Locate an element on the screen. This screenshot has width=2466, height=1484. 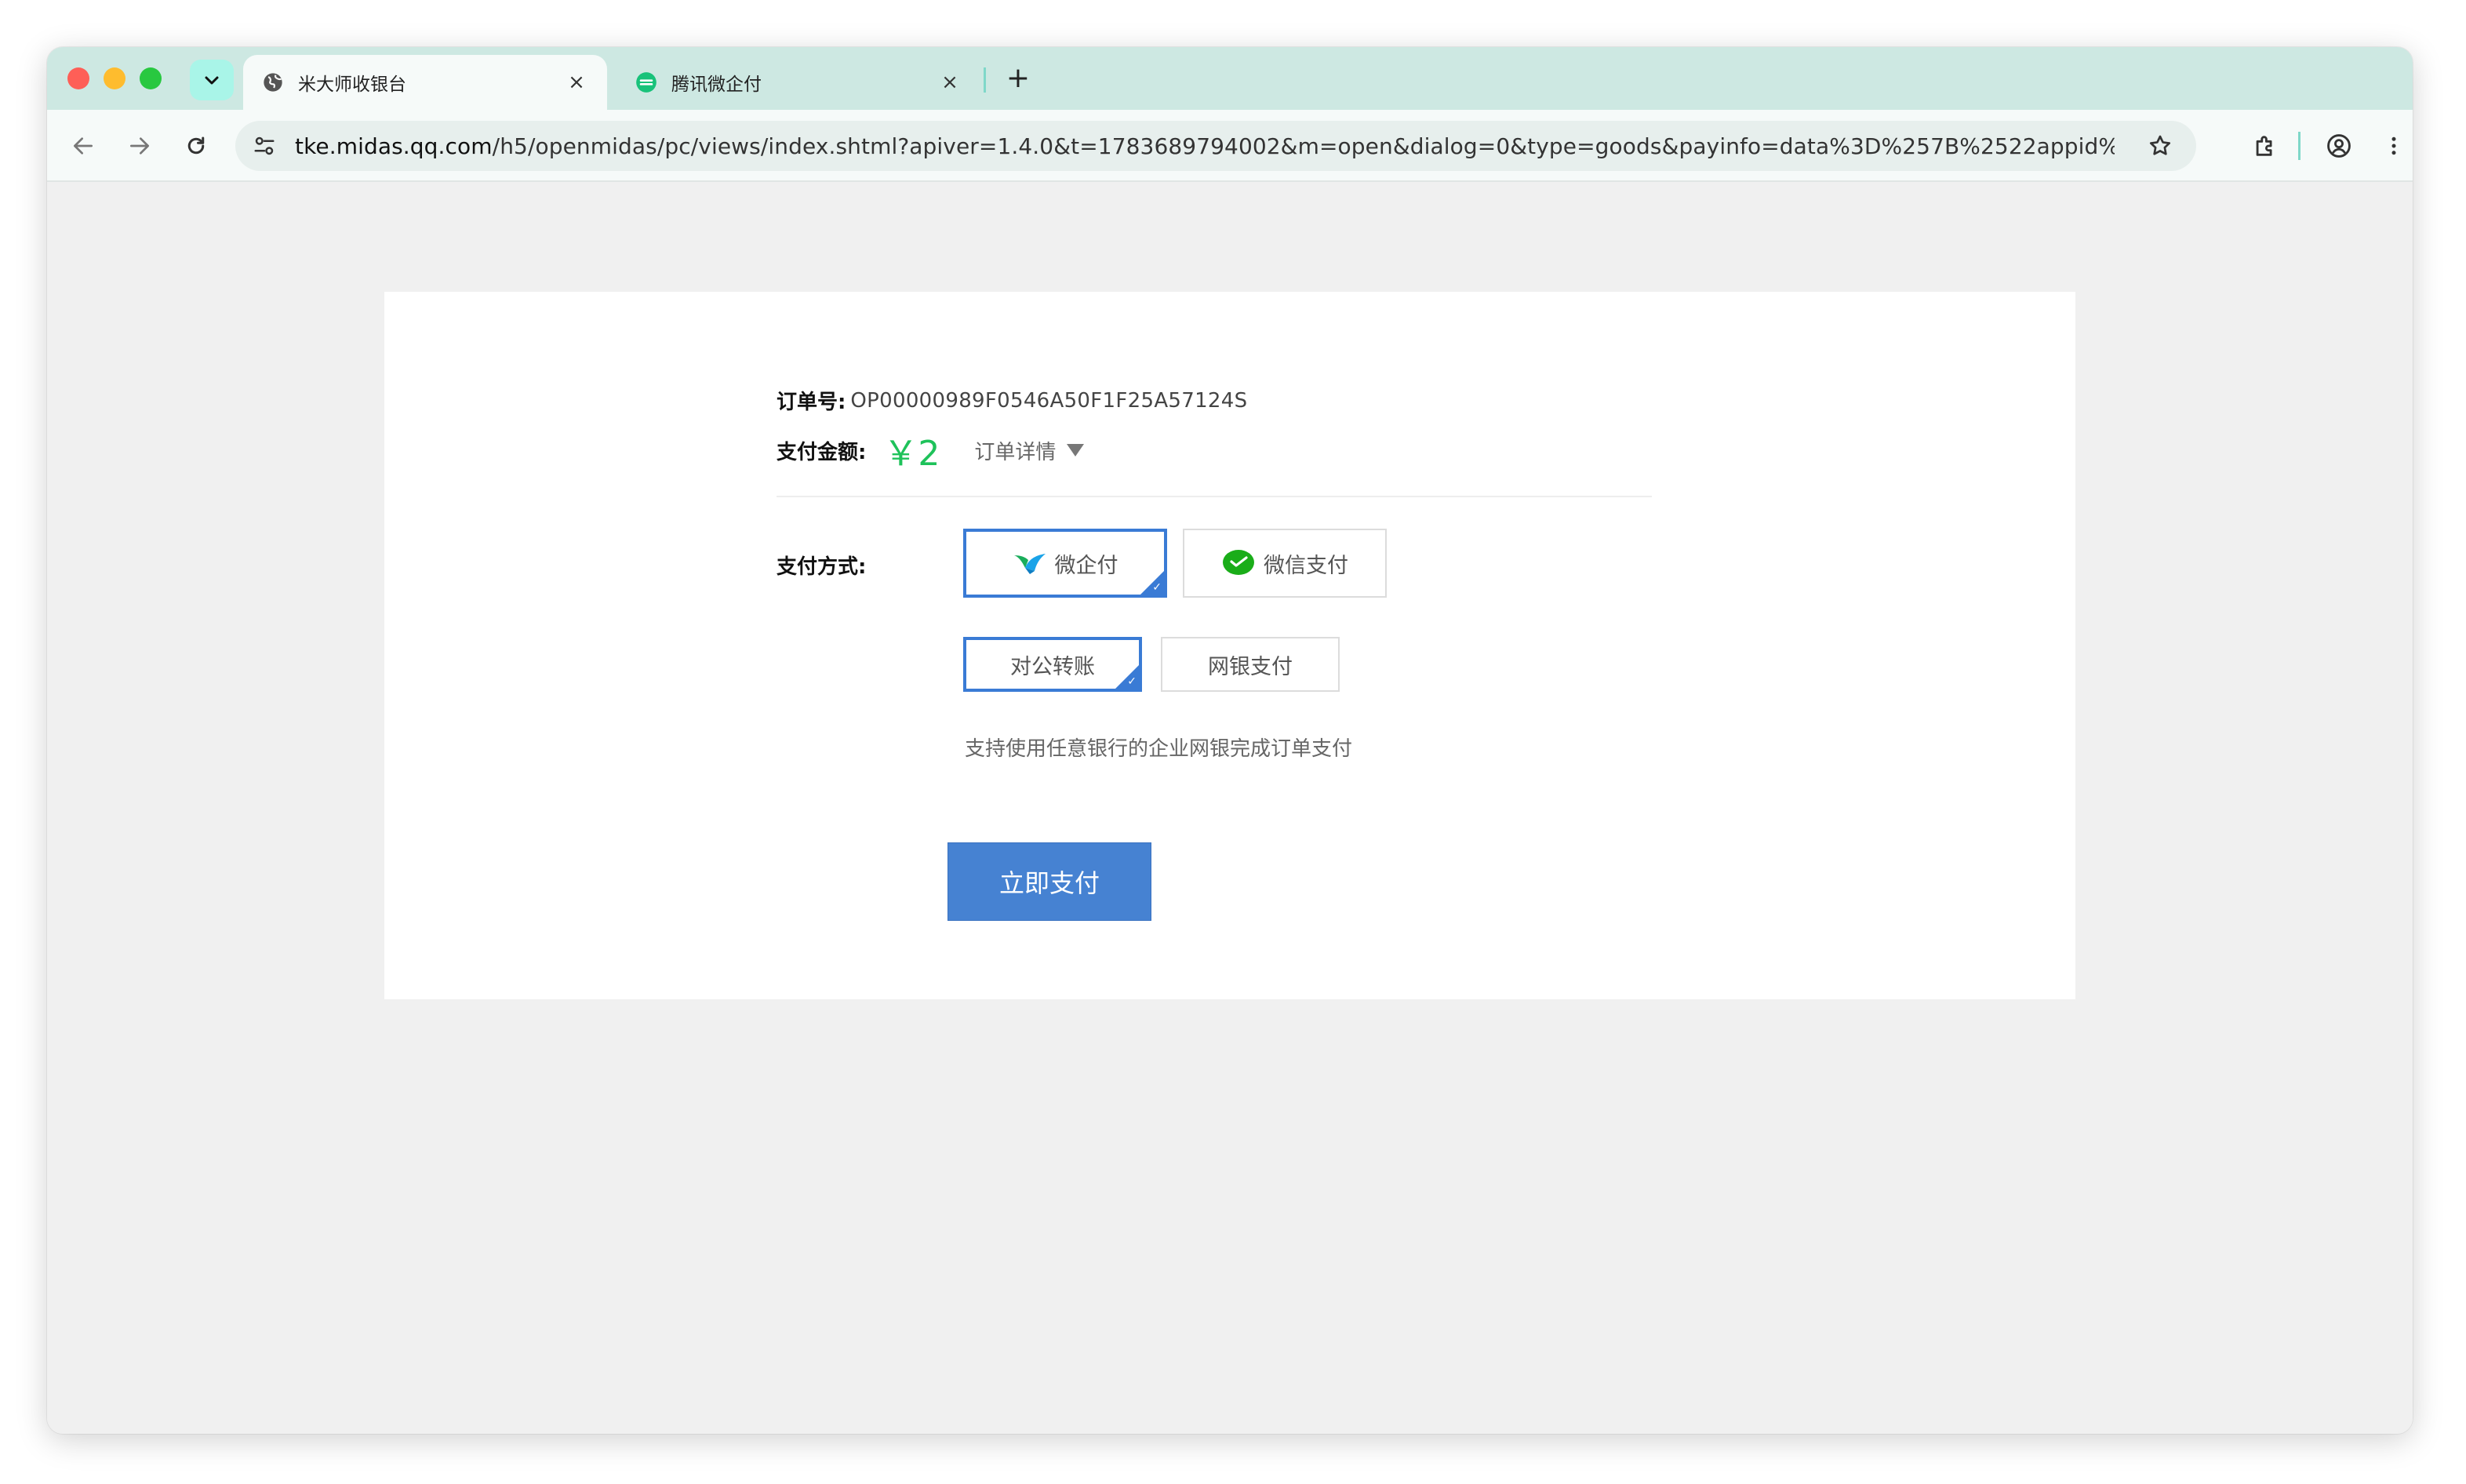
forward-button is located at coordinates (139, 146).